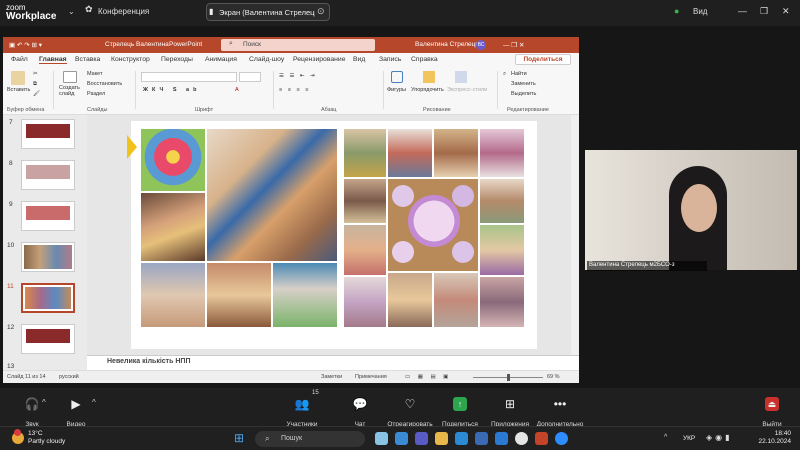  What do you see at coordinates (481, 438) in the screenshot?
I see `store-icon` at bounding box center [481, 438].